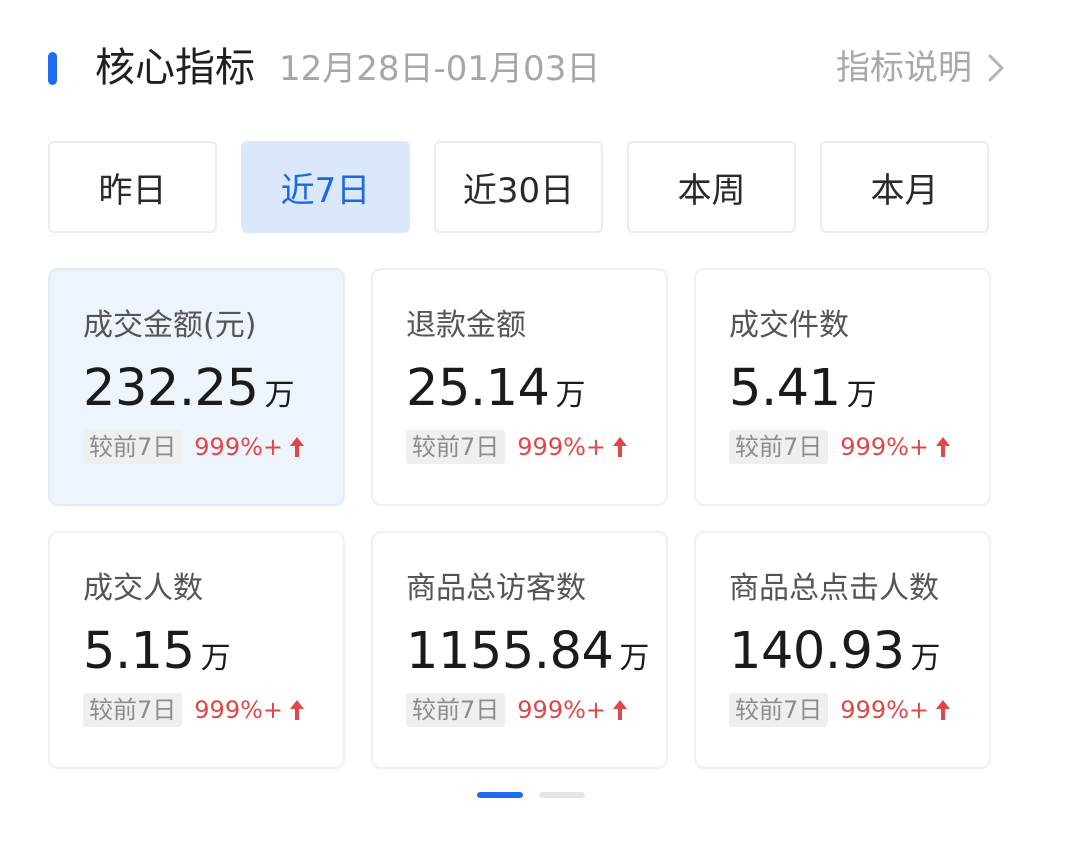 This screenshot has height=855, width=1072. What do you see at coordinates (711, 187) in the screenshot?
I see `tab-this-week: 本周` at bounding box center [711, 187].